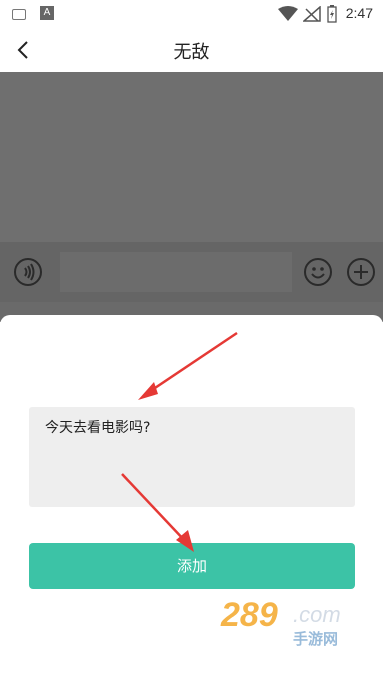 Image resolution: width=383 pixels, height=680 pixels. What do you see at coordinates (280, 622) in the screenshot?
I see `watermark-logo: 289 .com 手游网` at bounding box center [280, 622].